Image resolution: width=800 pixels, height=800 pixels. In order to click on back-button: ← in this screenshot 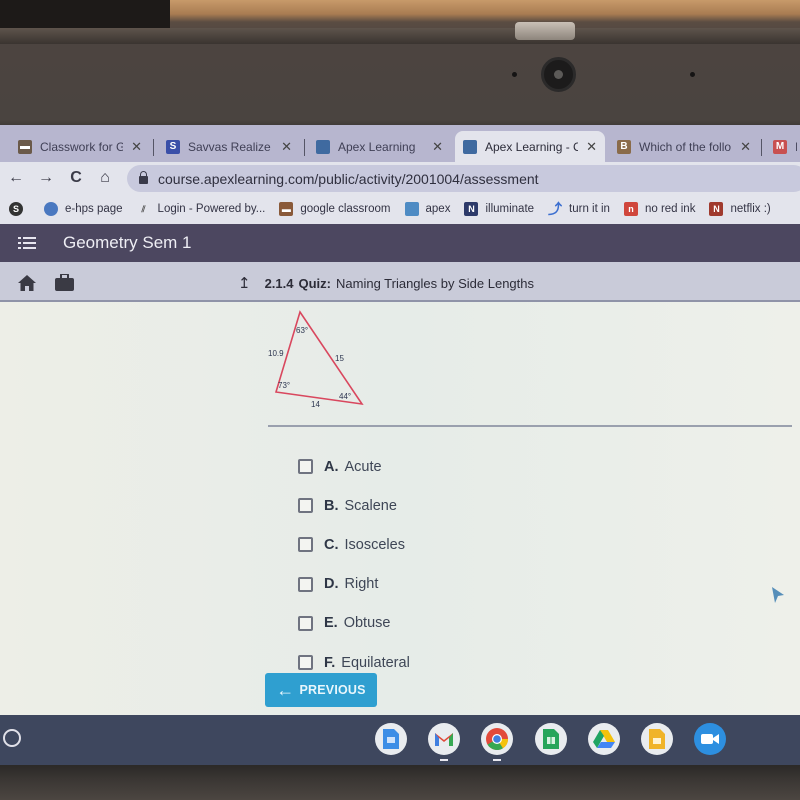, I will do `click(16, 178)`.